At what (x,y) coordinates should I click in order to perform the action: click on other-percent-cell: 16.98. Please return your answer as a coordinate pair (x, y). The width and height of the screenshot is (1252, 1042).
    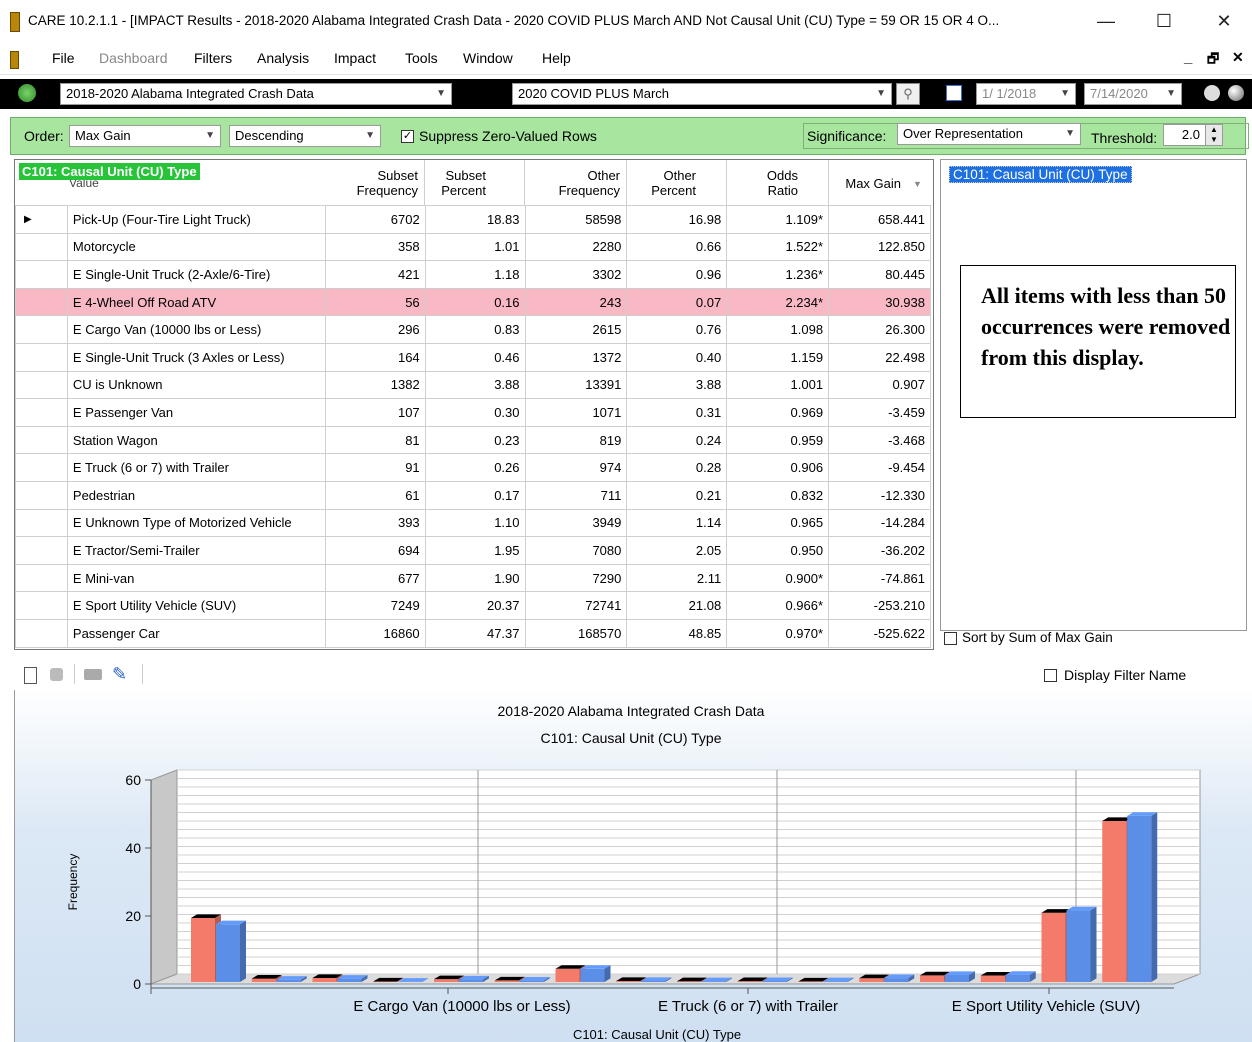
    Looking at the image, I should click on (677, 219).